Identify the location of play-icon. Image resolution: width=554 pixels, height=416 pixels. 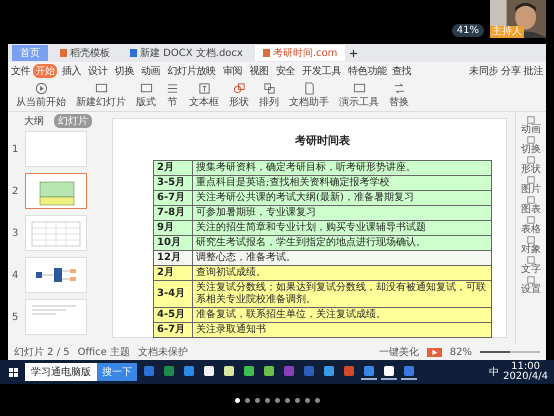
(434, 352).